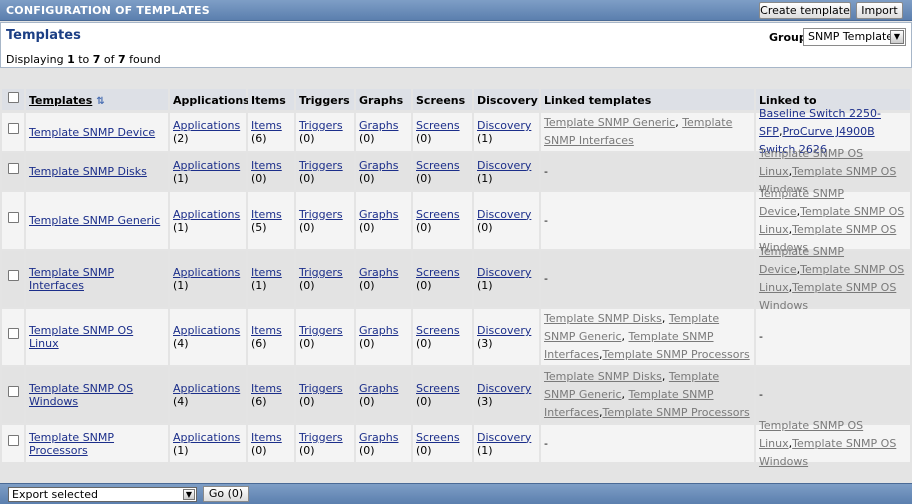 Image resolution: width=912 pixels, height=504 pixels. What do you see at coordinates (97, 395) in the screenshot?
I see `template-name-link: Template SNMP OS Windows` at bounding box center [97, 395].